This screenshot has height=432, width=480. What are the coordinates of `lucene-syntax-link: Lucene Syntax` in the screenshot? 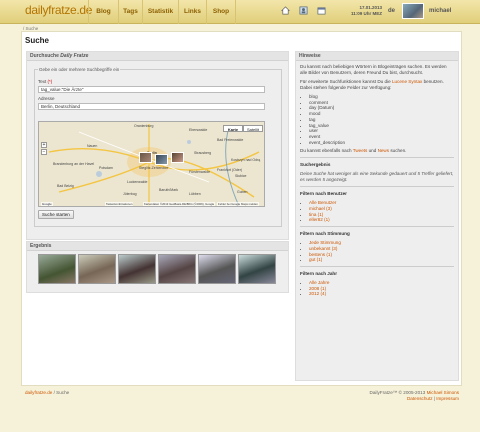 It's located at (407, 81).